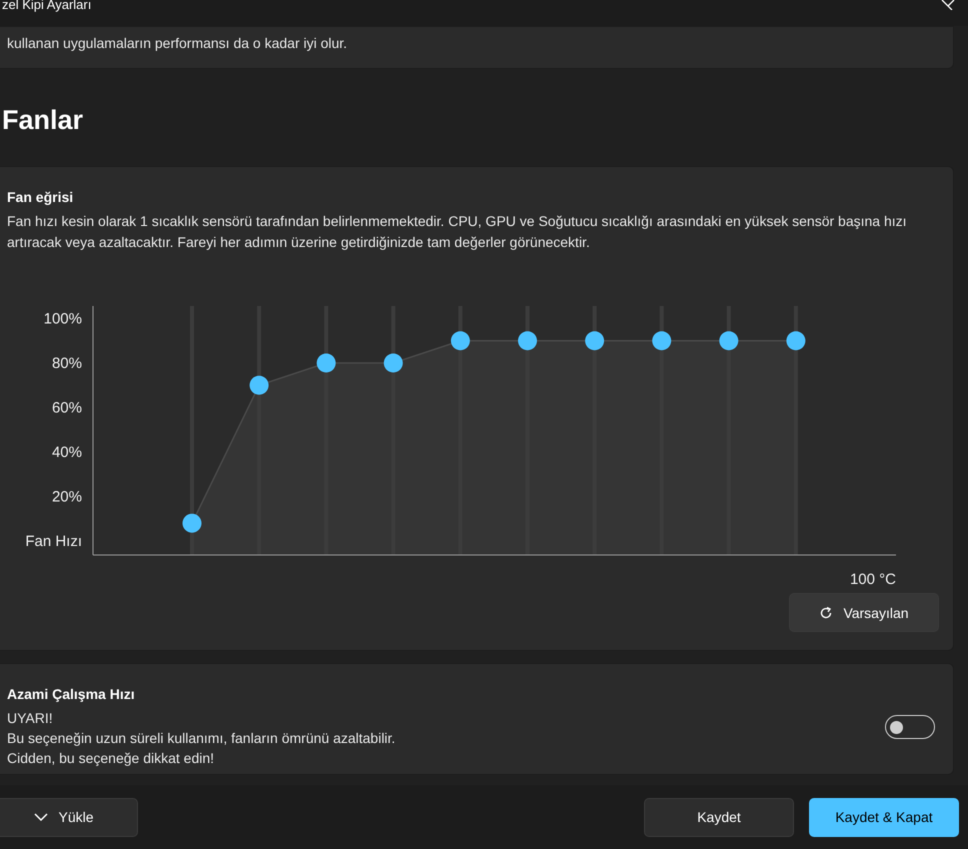  I want to click on axis-label: 100 °C, so click(873, 579).